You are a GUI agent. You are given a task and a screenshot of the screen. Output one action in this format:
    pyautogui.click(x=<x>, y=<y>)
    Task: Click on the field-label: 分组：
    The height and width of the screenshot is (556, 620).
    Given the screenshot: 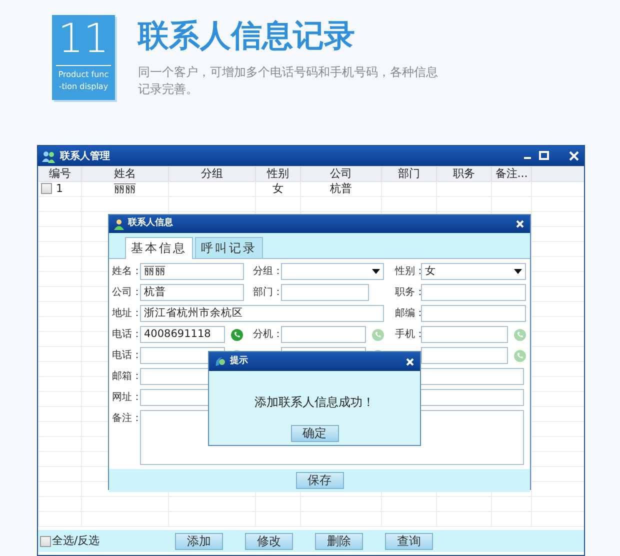 What is the action you would take?
    pyautogui.click(x=267, y=272)
    